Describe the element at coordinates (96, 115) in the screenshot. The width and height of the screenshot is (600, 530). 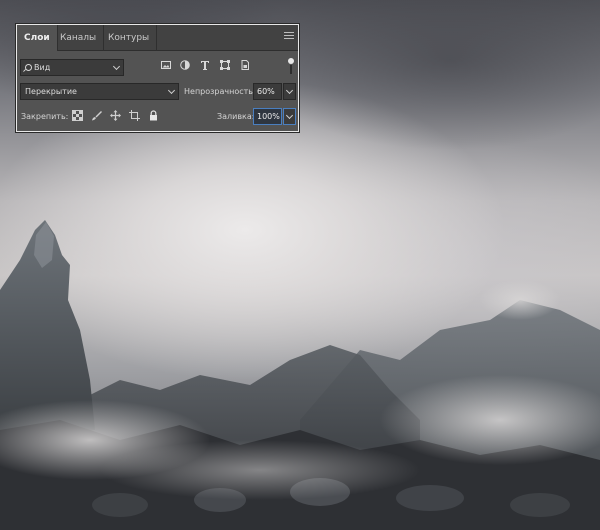
I see `lock-image-pixels-icon` at that location.